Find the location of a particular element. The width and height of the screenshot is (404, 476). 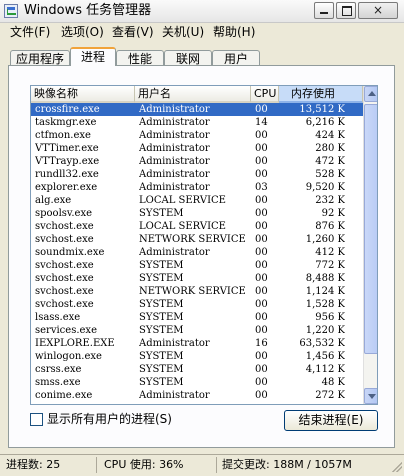

process-row: taskmgr.exe Administrator 14 6,216 K is located at coordinates (197, 122).